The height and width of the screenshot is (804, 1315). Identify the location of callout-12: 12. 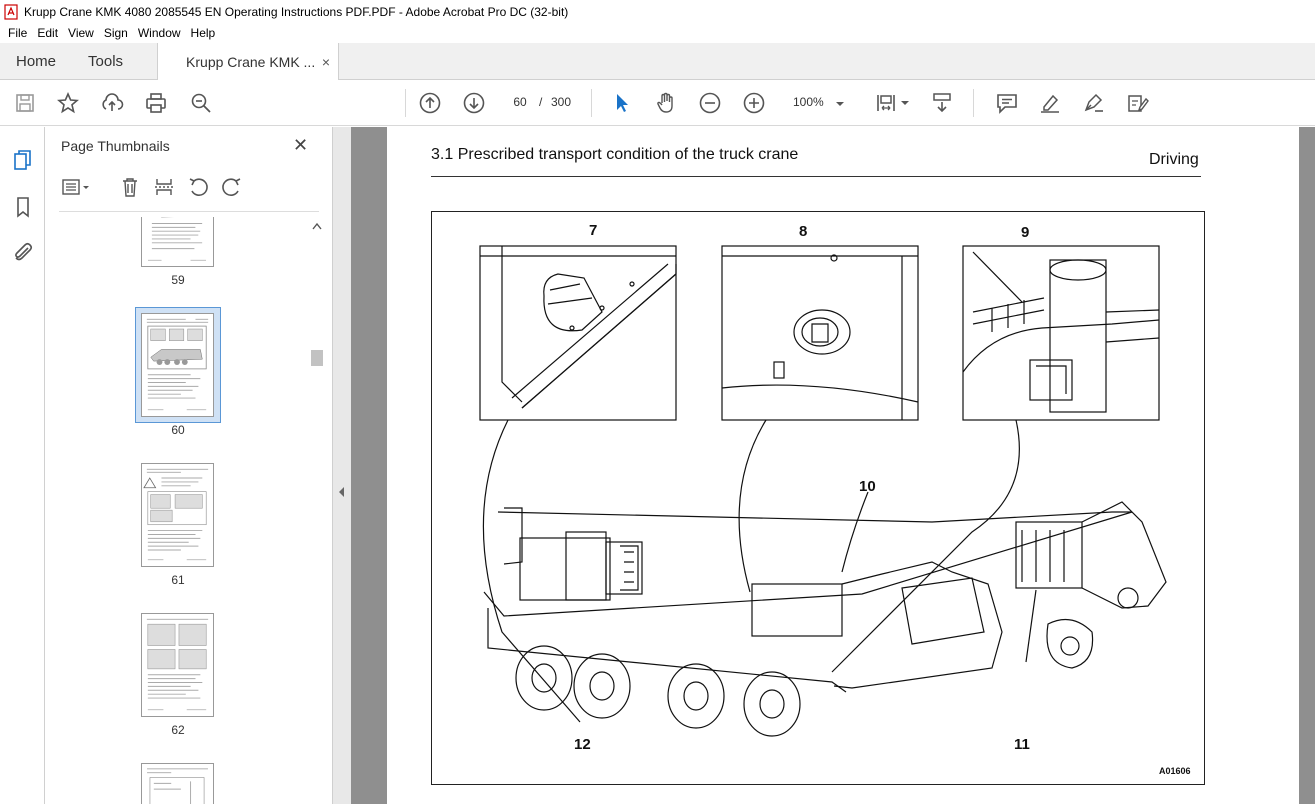
(582, 744).